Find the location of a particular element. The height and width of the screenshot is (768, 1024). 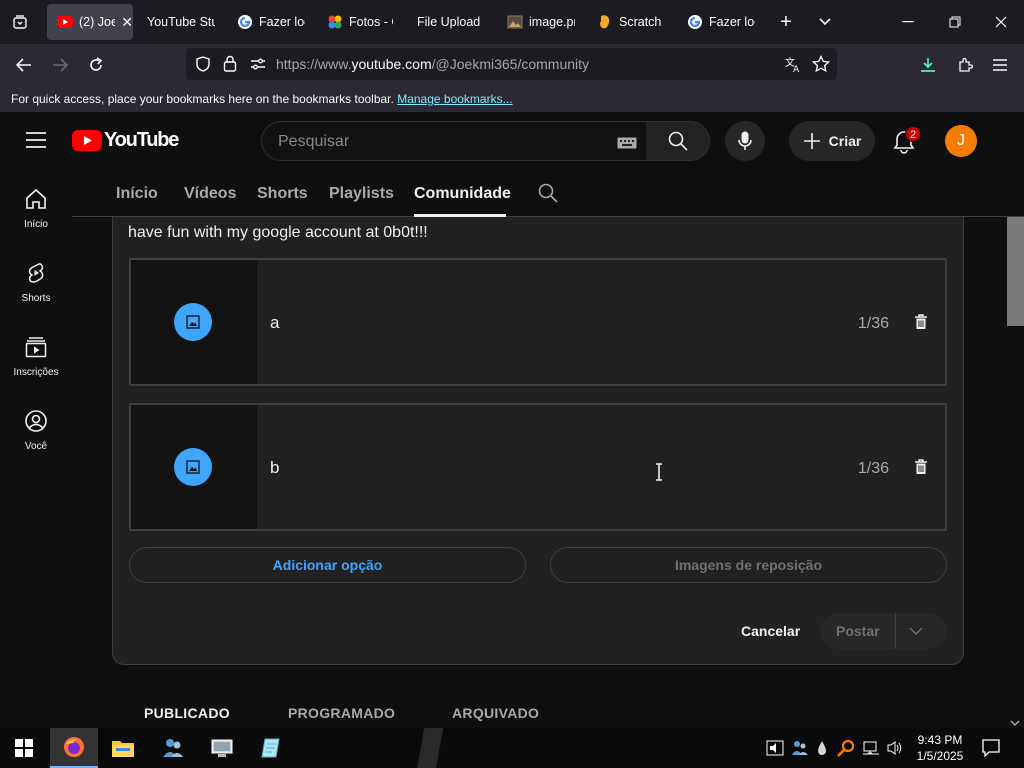

browser-tab: File Upload is located at coordinates (451, 22).